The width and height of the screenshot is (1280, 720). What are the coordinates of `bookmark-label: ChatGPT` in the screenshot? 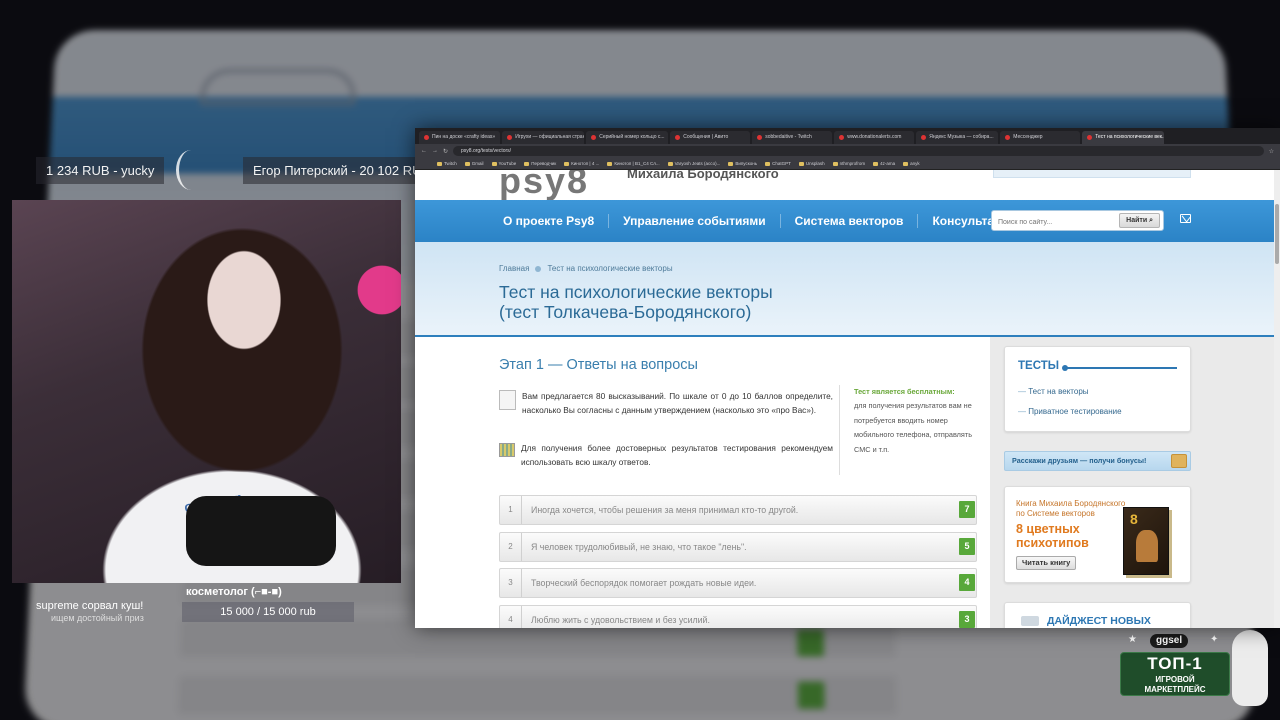 It's located at (781, 163).